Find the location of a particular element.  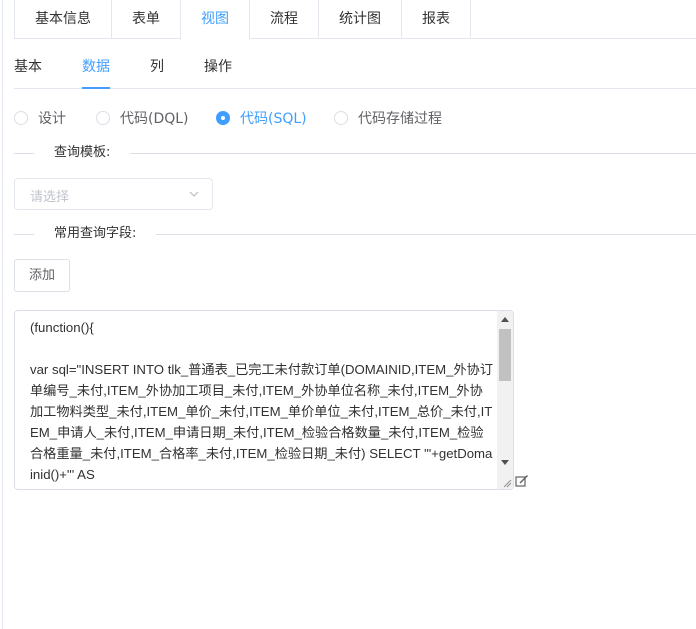

radio-label: 代码(DQL) is located at coordinates (154, 119).